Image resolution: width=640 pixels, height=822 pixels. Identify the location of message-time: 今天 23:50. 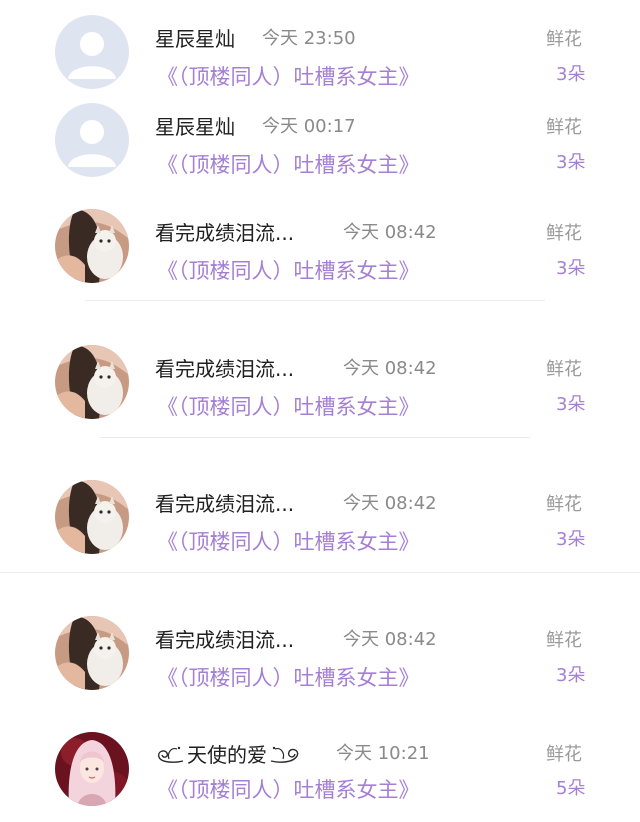
(309, 38).